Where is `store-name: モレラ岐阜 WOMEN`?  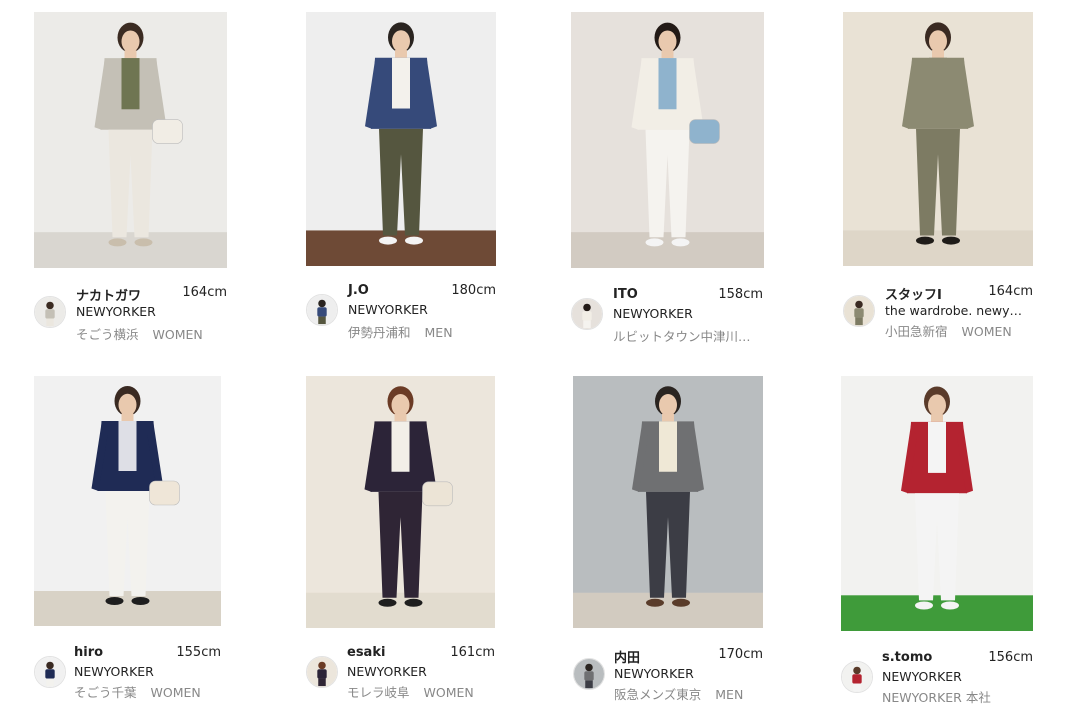 store-name: モレラ岐阜 WOMEN is located at coordinates (410, 691).